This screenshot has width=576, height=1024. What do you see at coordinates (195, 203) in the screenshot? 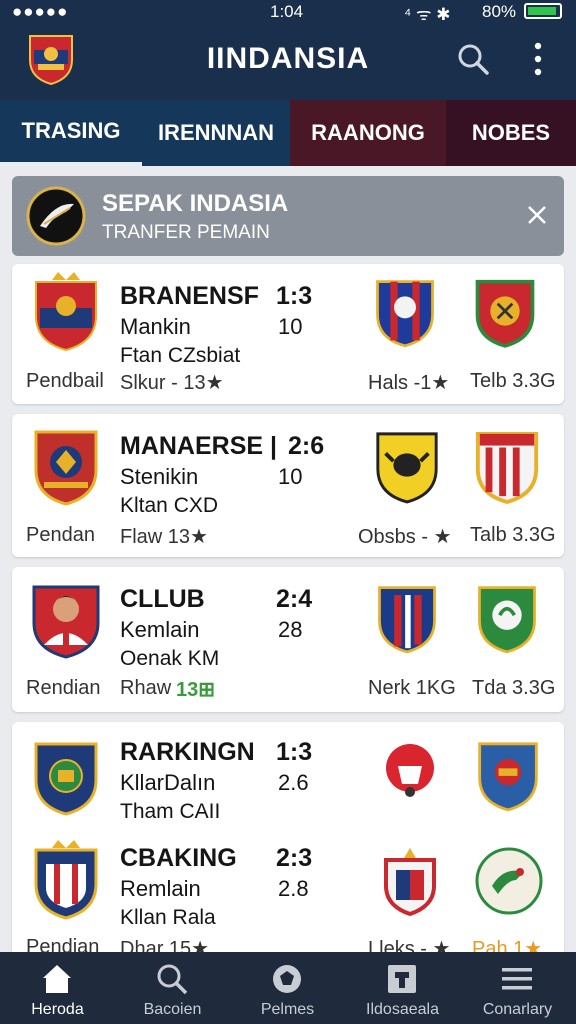
I see `banner-title: SEPAK INDASIA` at bounding box center [195, 203].